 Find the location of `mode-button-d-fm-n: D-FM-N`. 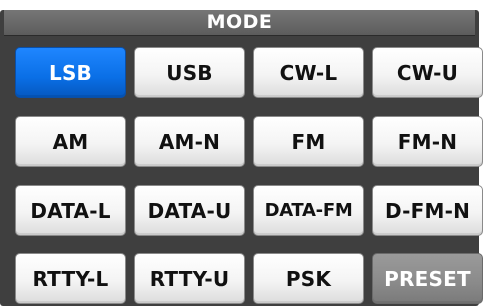

mode-button-d-fm-n: D-FM-N is located at coordinates (427, 210).